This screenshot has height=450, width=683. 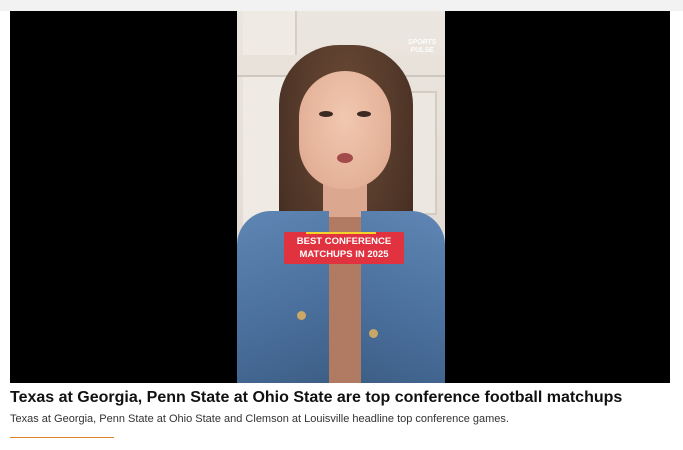 I want to click on logo-line-2: PULSE, so click(x=422, y=50).